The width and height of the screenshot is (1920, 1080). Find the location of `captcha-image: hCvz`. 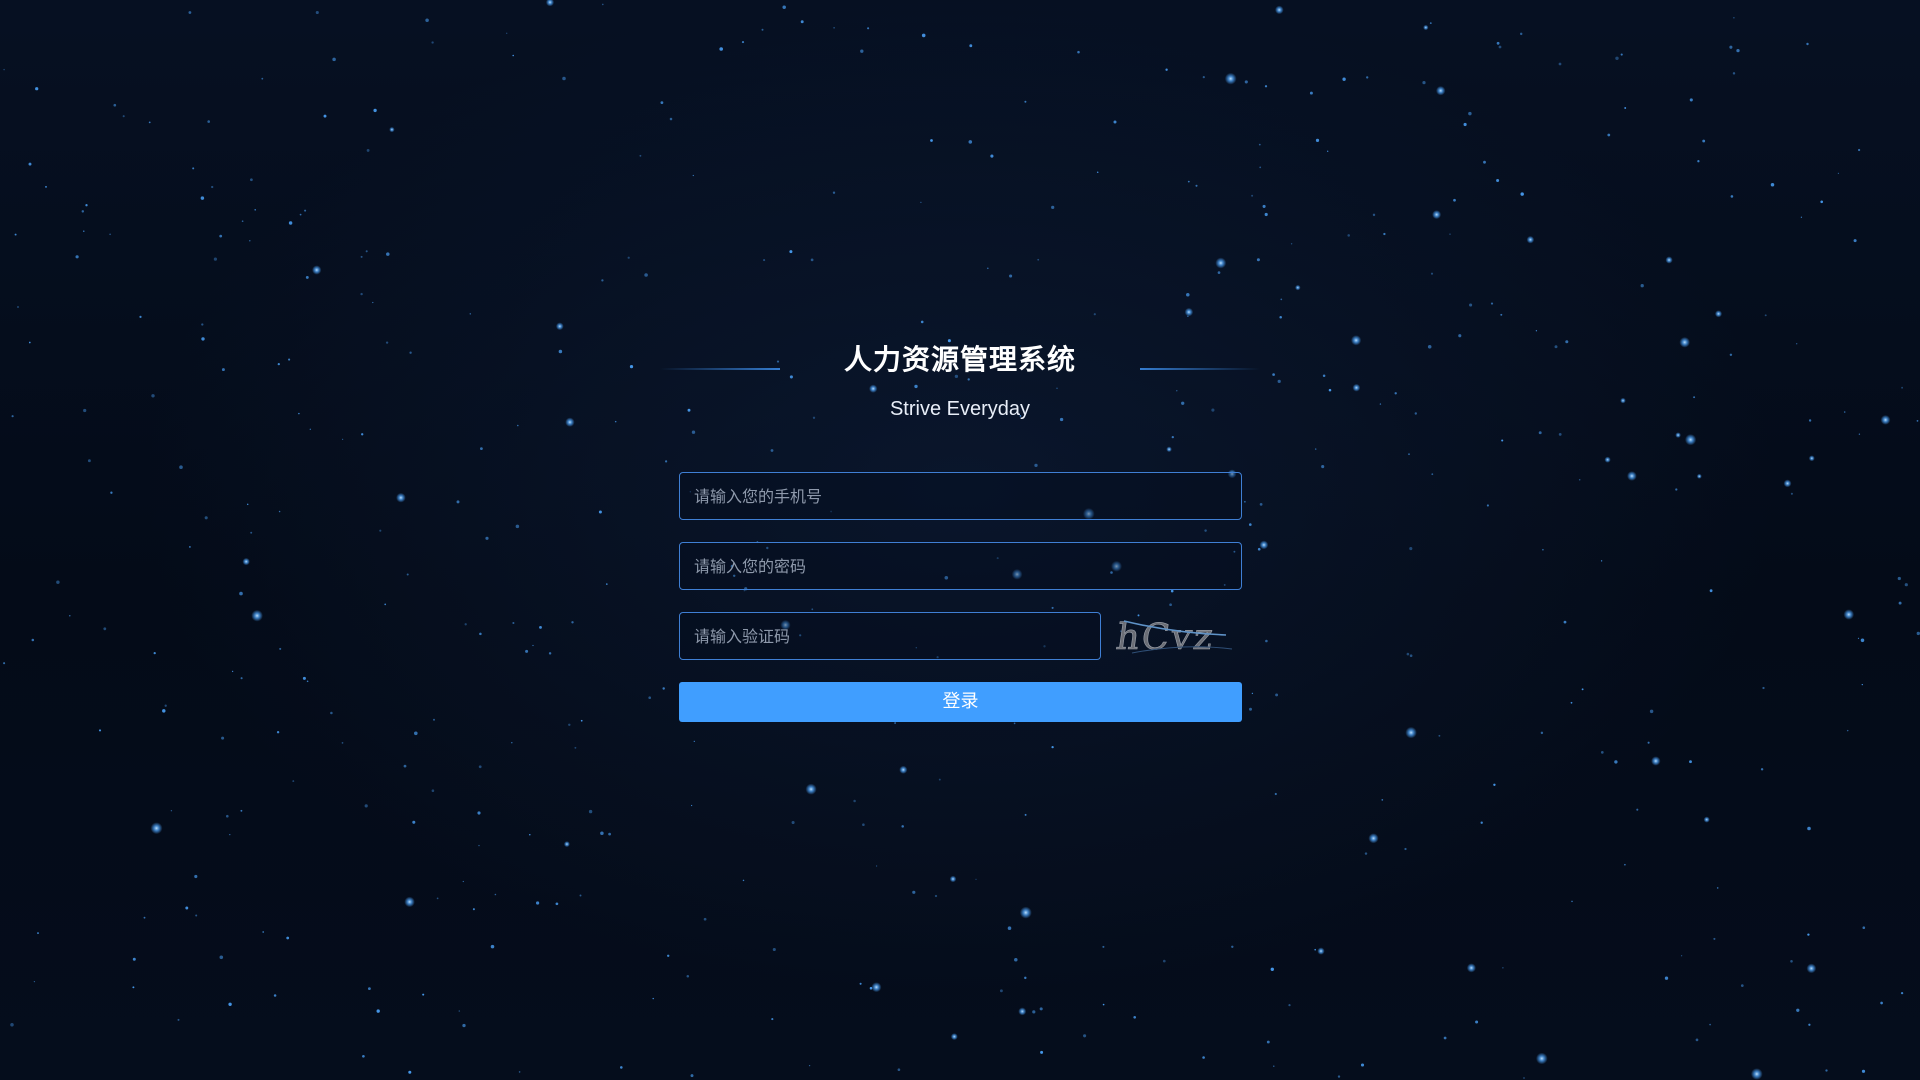

captcha-image: hCvz is located at coordinates (1179, 636).